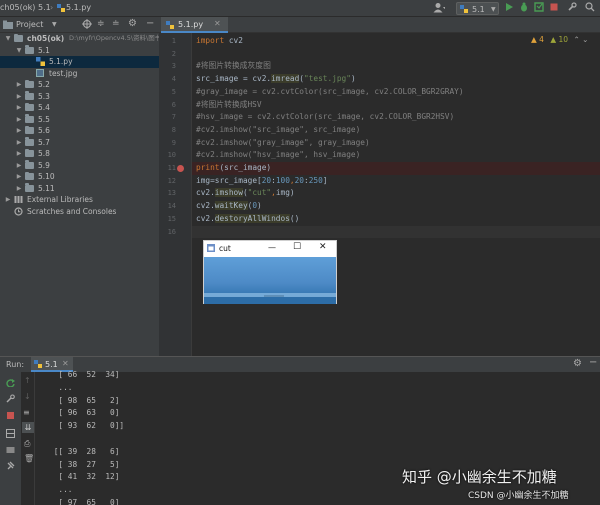  Describe the element at coordinates (270, 272) in the screenshot. I see `cut-image-window: cut — ☐ ✕` at that location.